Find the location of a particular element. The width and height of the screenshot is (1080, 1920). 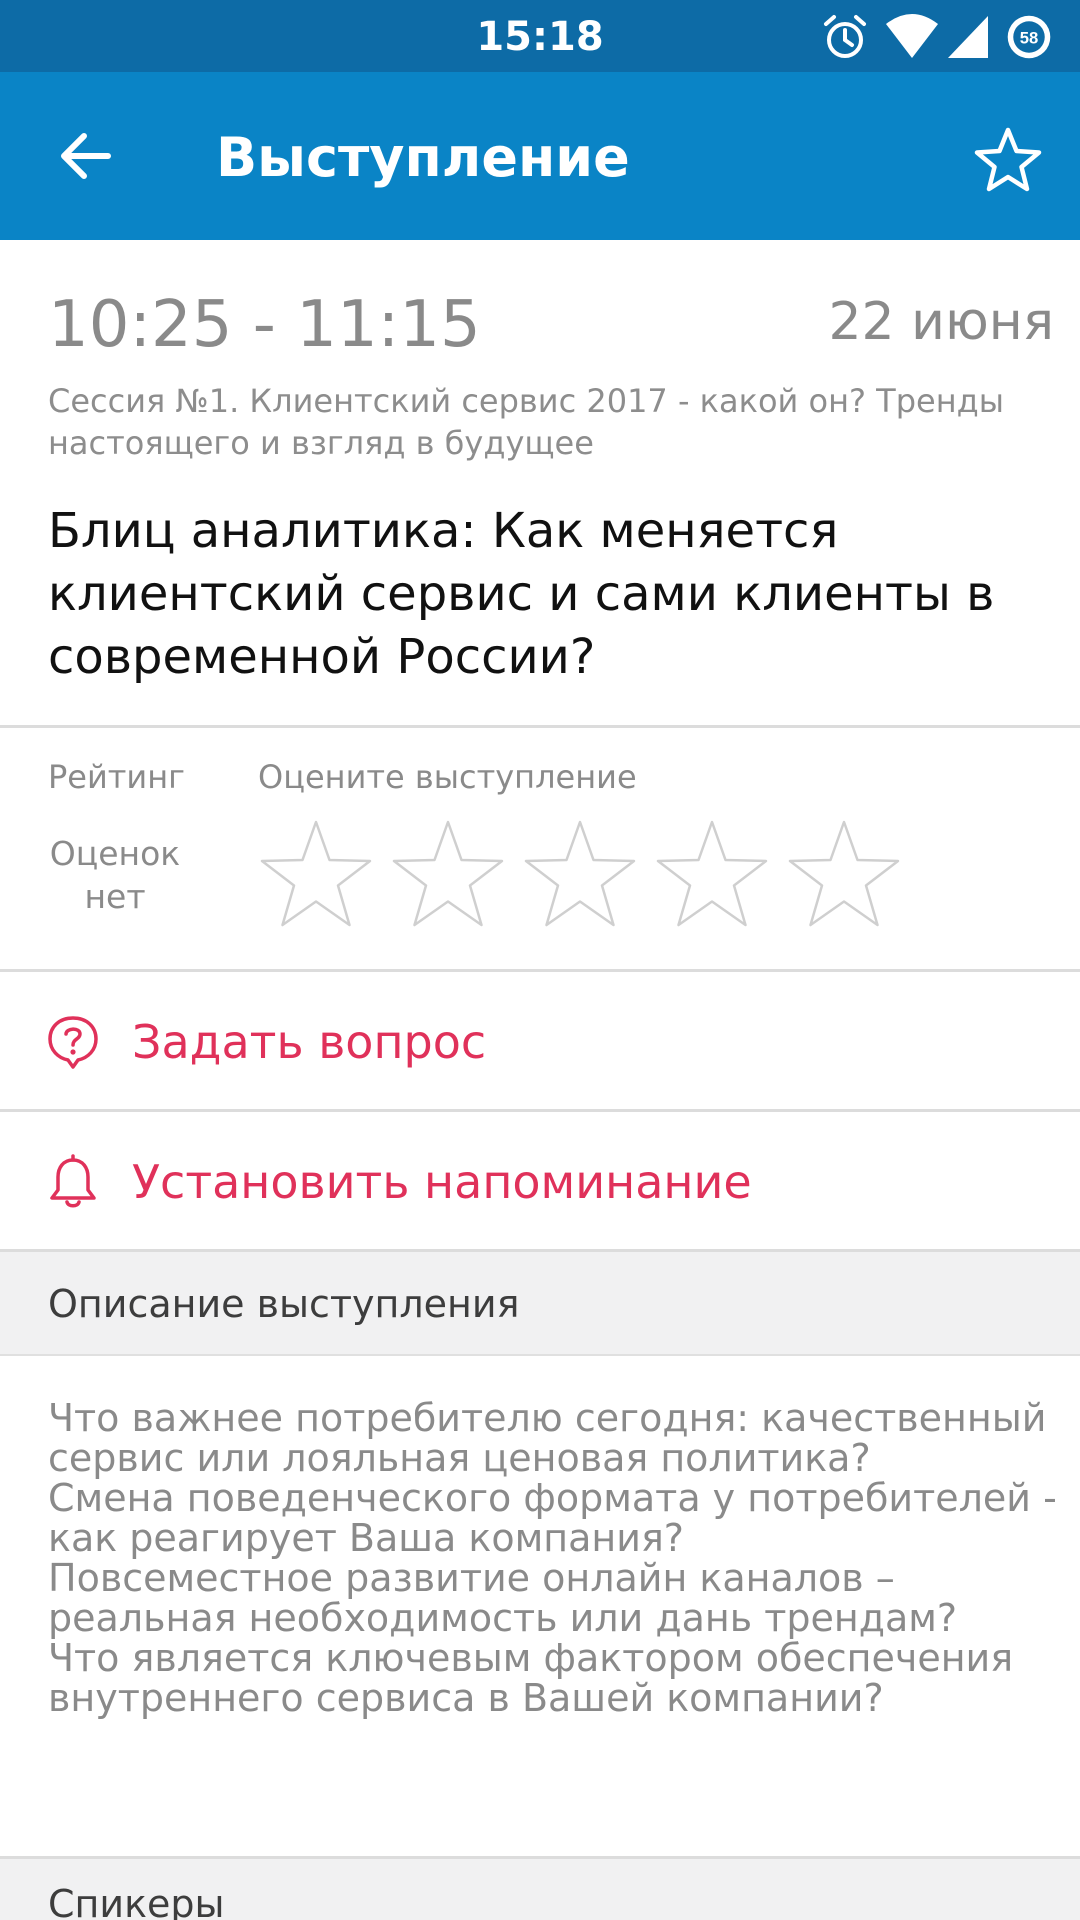

description-line: Повсеместное развитие онлайн каналов – is located at coordinates (471, 1578).